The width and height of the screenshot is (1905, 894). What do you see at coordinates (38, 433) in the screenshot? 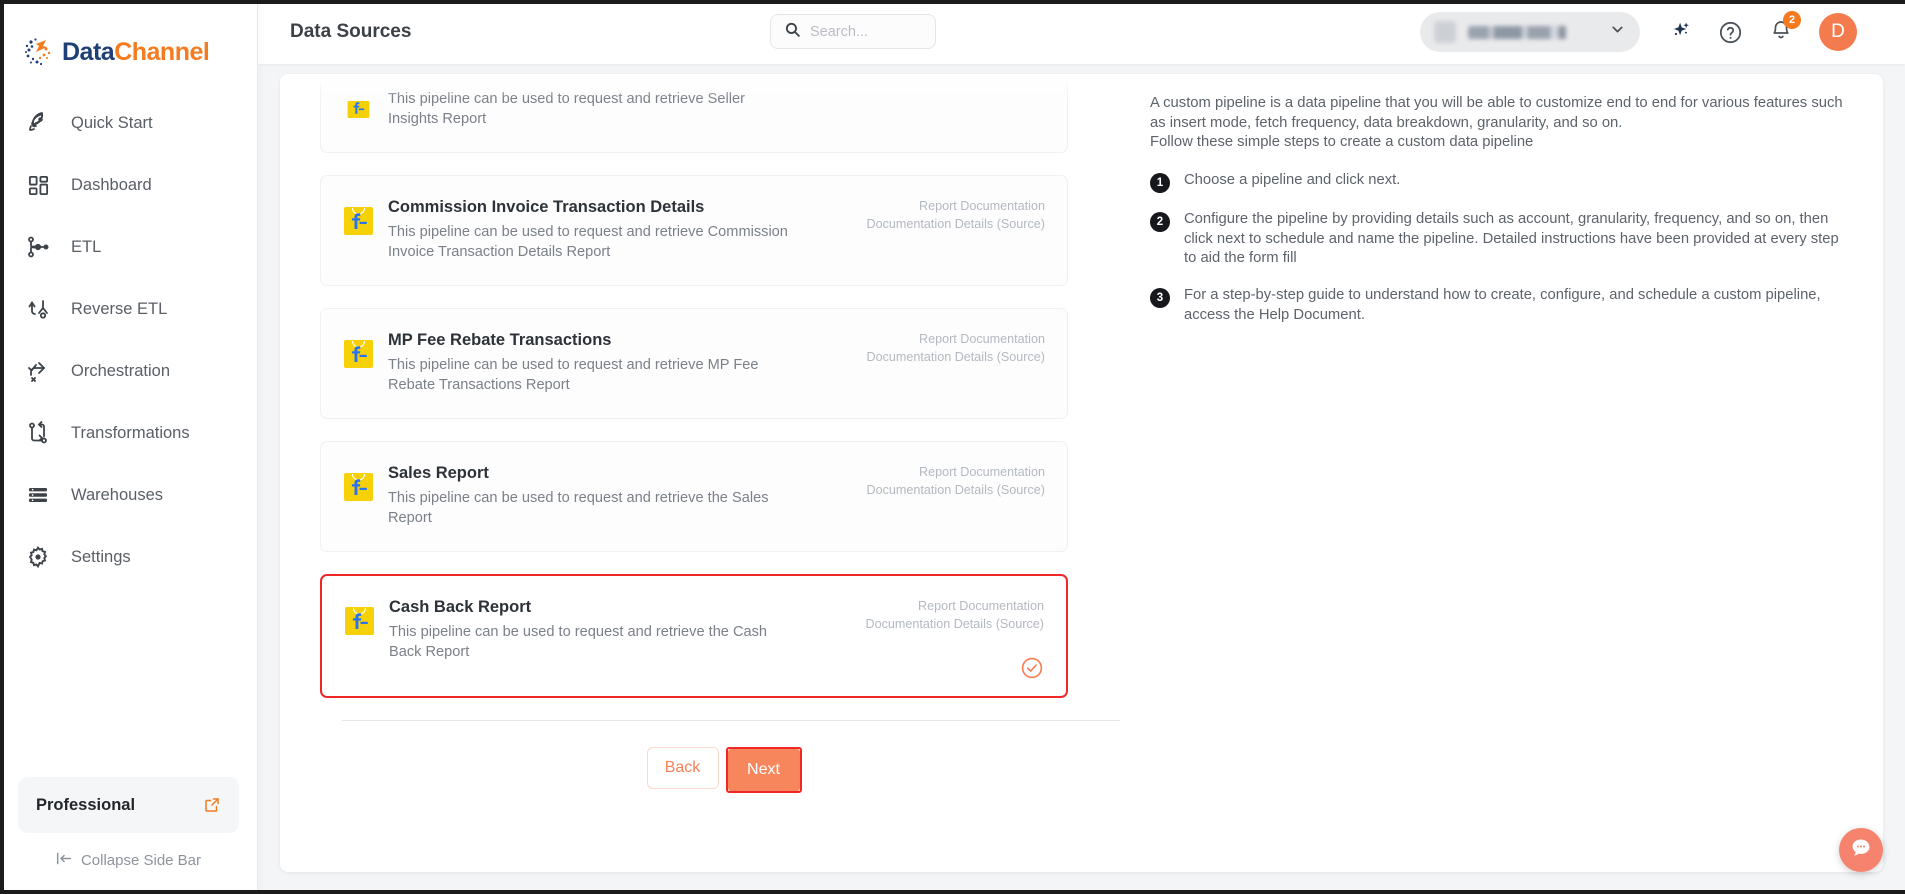
I see `transformations-icon` at bounding box center [38, 433].